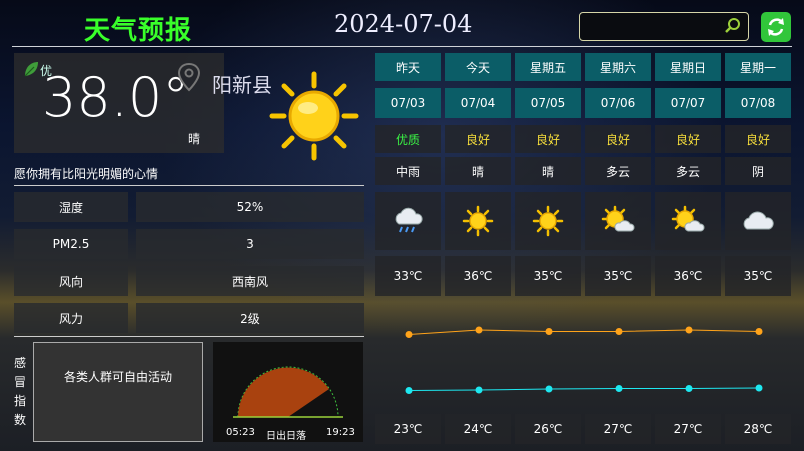 The height and width of the screenshot is (451, 804). Describe the element at coordinates (250, 281) in the screenshot. I see `wind-direction-value: 西南风` at that location.